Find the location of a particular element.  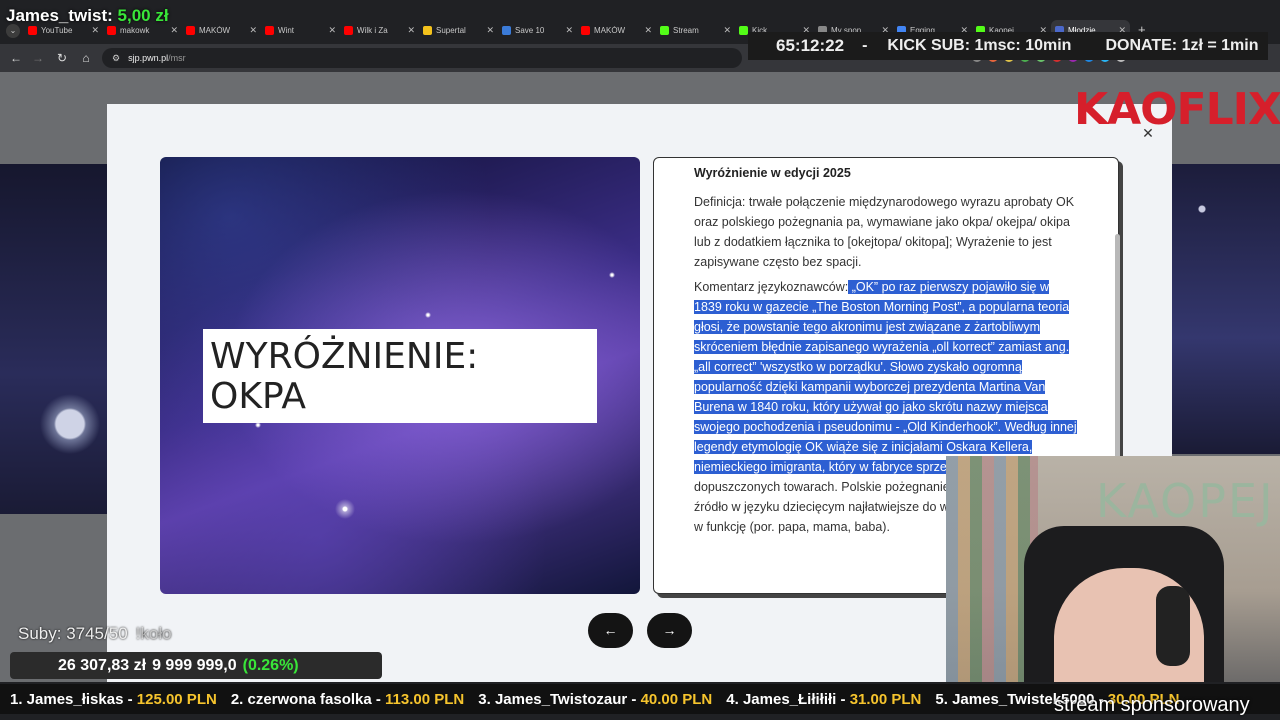

tab-label: Stream is located at coordinates (686, 30).